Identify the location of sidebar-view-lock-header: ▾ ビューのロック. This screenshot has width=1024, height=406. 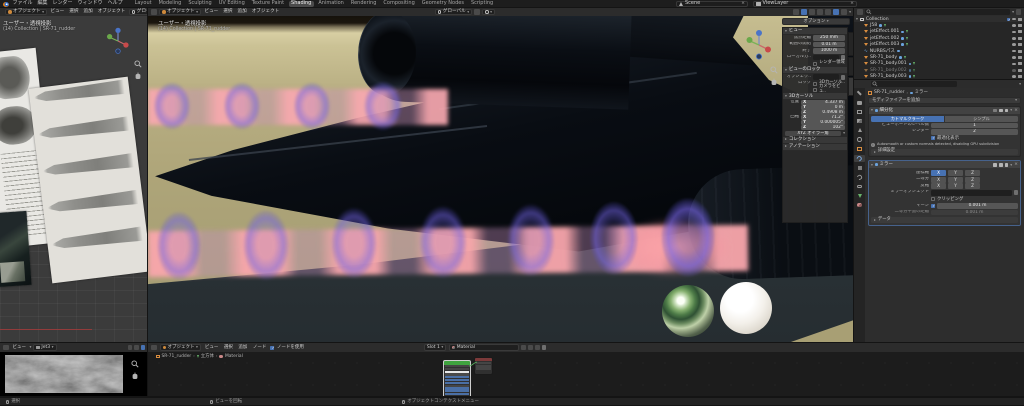
(815, 70).